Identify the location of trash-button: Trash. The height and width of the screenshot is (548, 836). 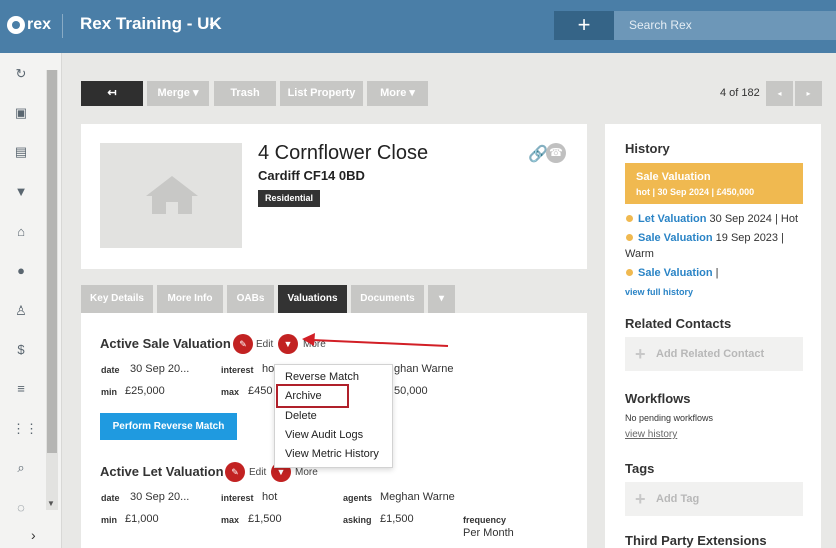
(245, 93).